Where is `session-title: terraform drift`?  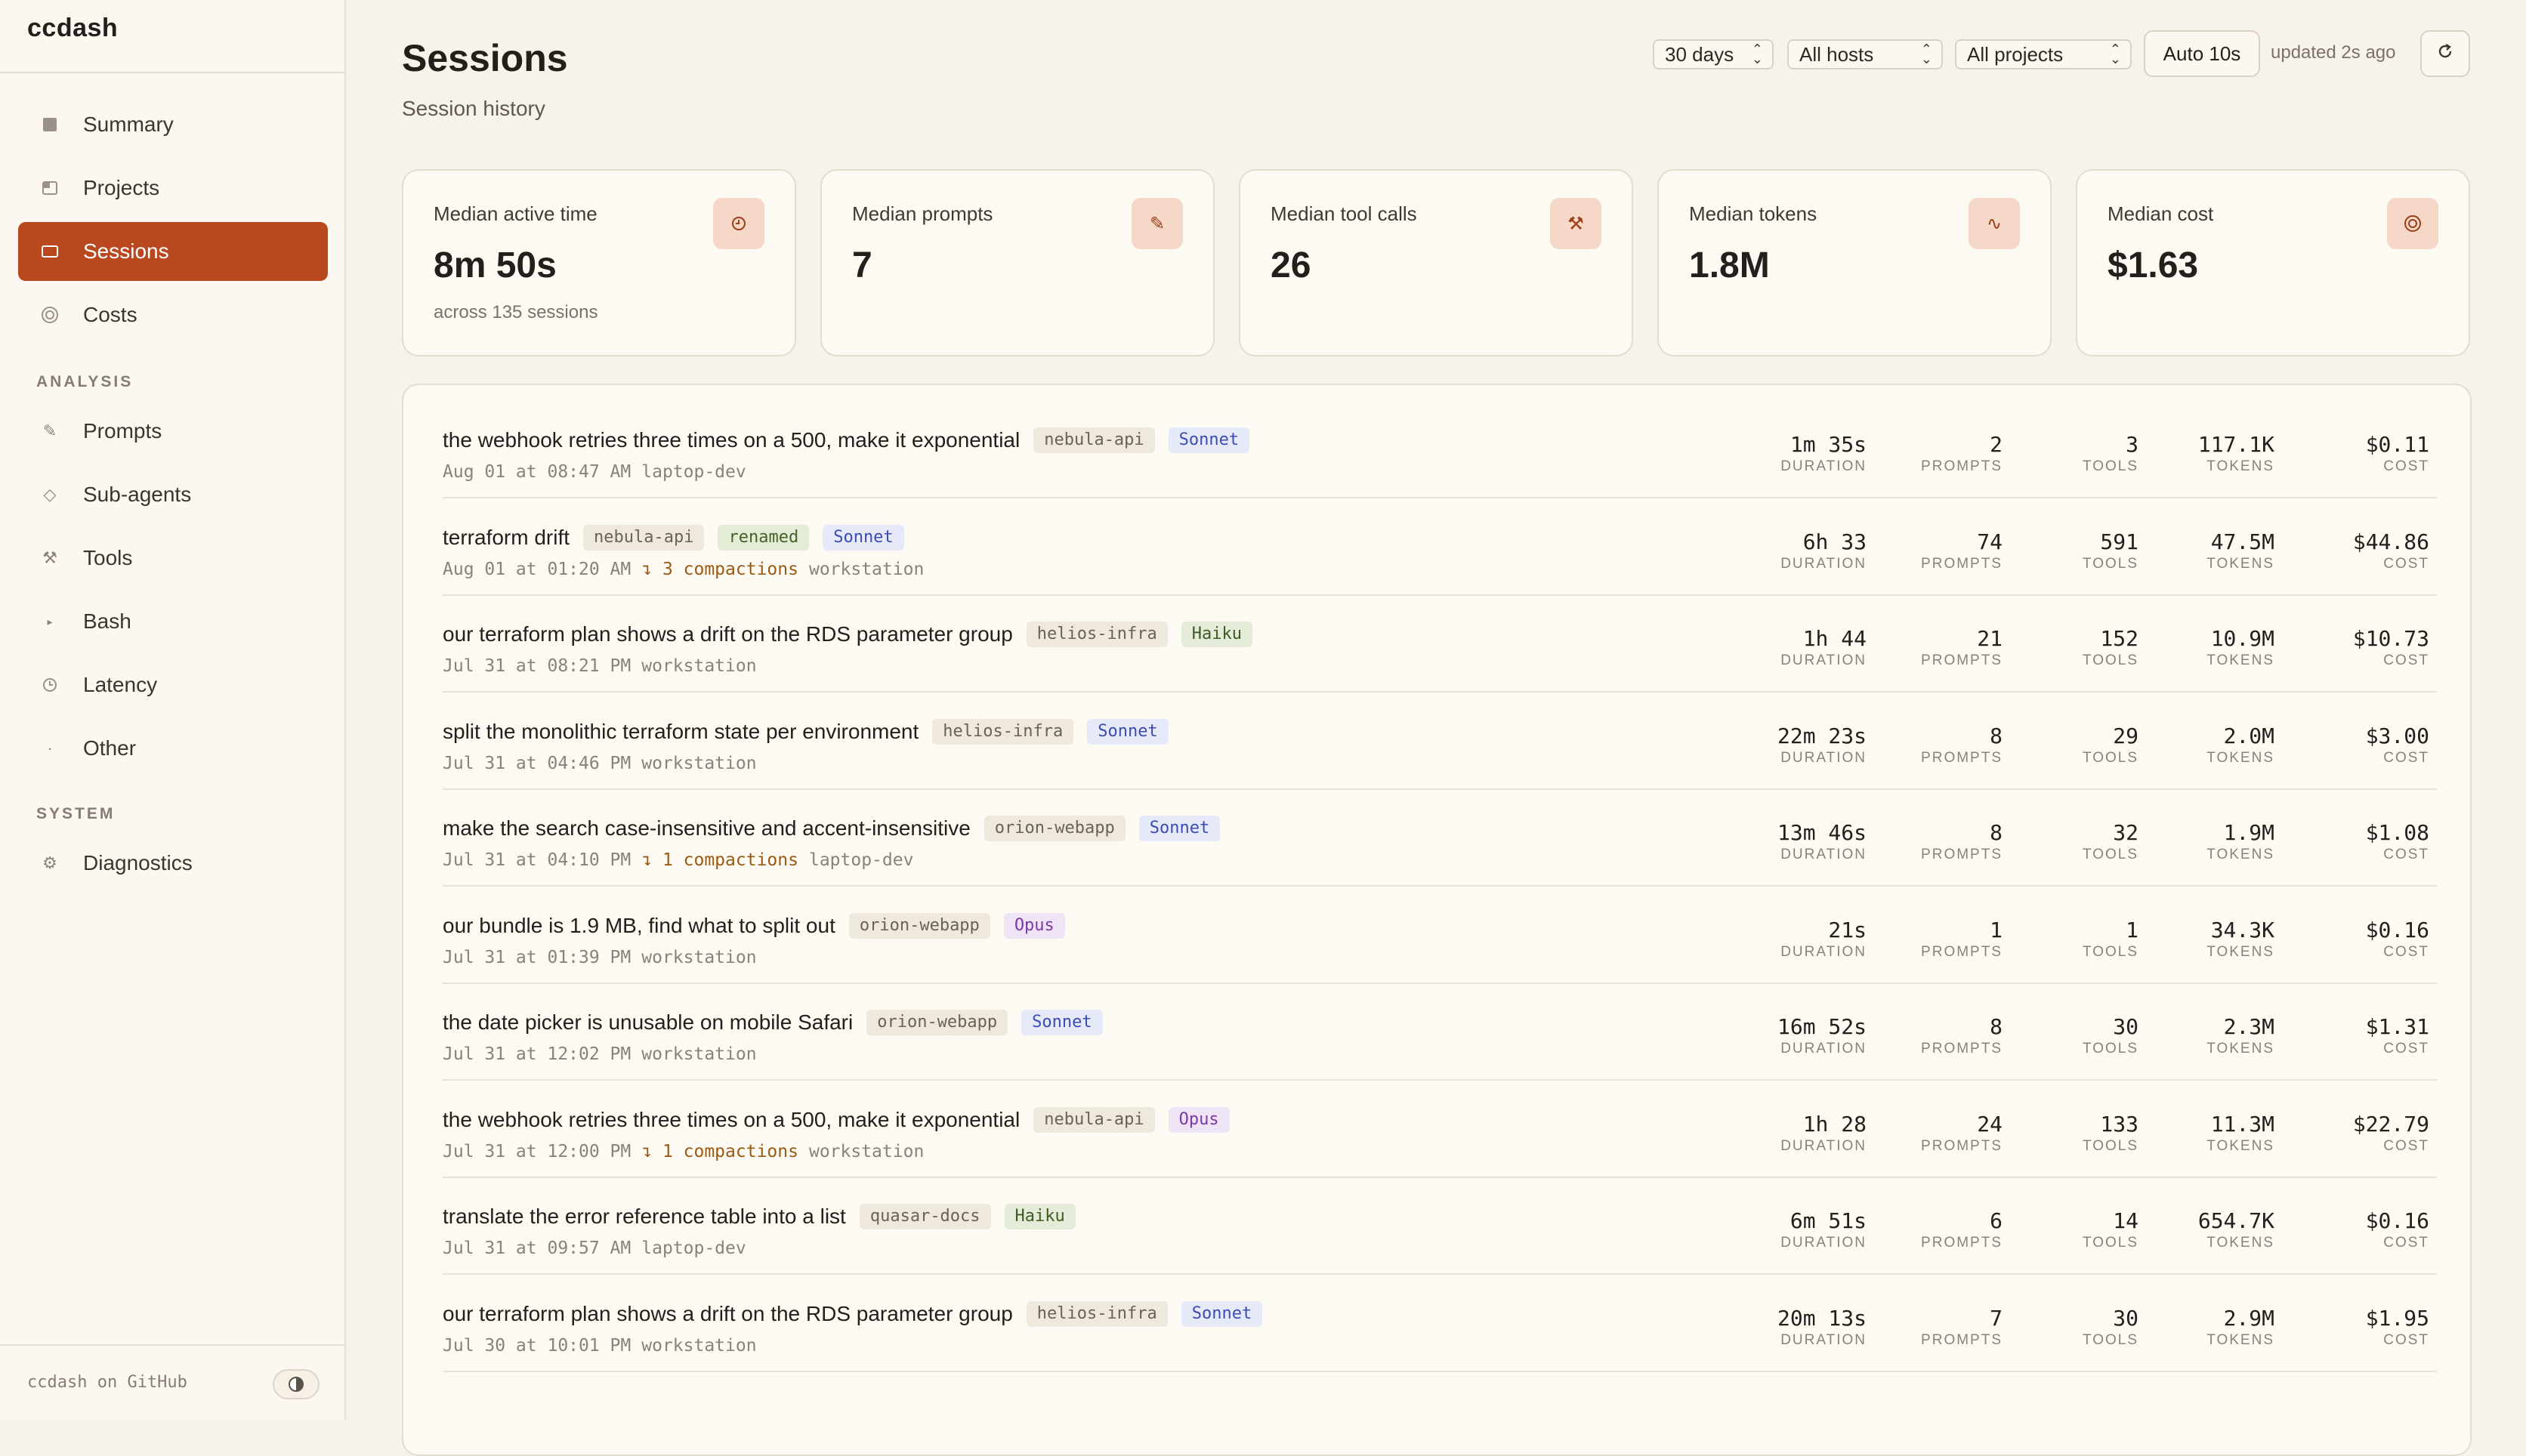
session-title: terraform drift is located at coordinates (506, 538).